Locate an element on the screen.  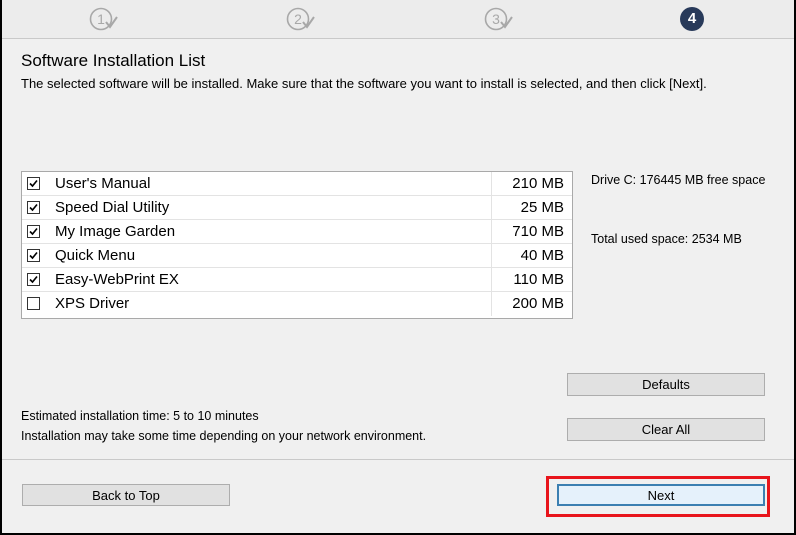
software-row: Quick Menu 40 MB is located at coordinates (297, 256).